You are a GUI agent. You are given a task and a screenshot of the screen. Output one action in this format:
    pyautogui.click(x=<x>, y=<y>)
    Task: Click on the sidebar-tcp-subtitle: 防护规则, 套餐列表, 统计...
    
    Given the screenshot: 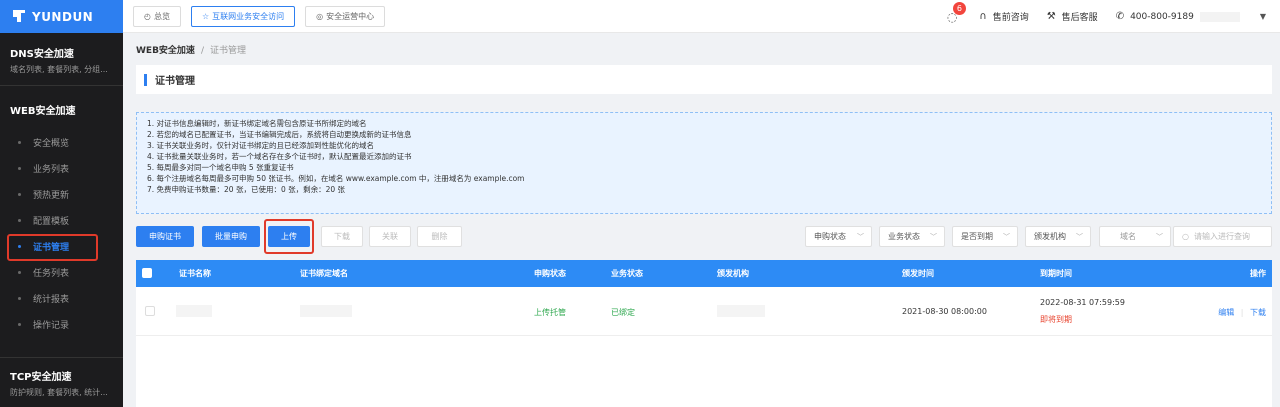 What is the action you would take?
    pyautogui.click(x=59, y=392)
    